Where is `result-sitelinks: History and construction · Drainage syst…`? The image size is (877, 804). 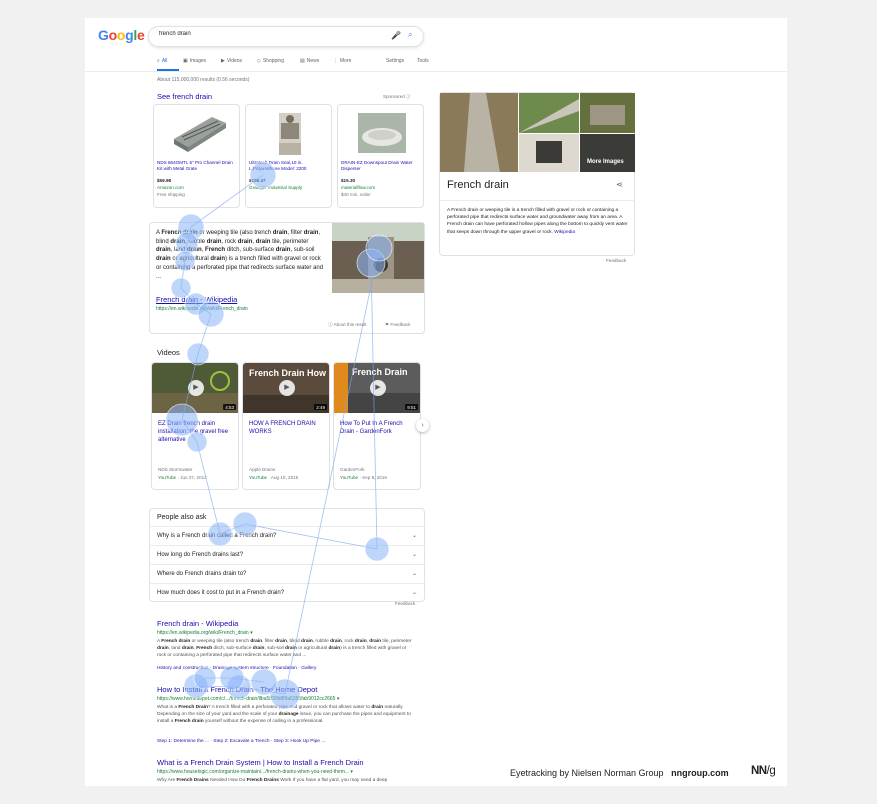
result-sitelinks: History and construction · Drainage syst… is located at coordinates (236, 668).